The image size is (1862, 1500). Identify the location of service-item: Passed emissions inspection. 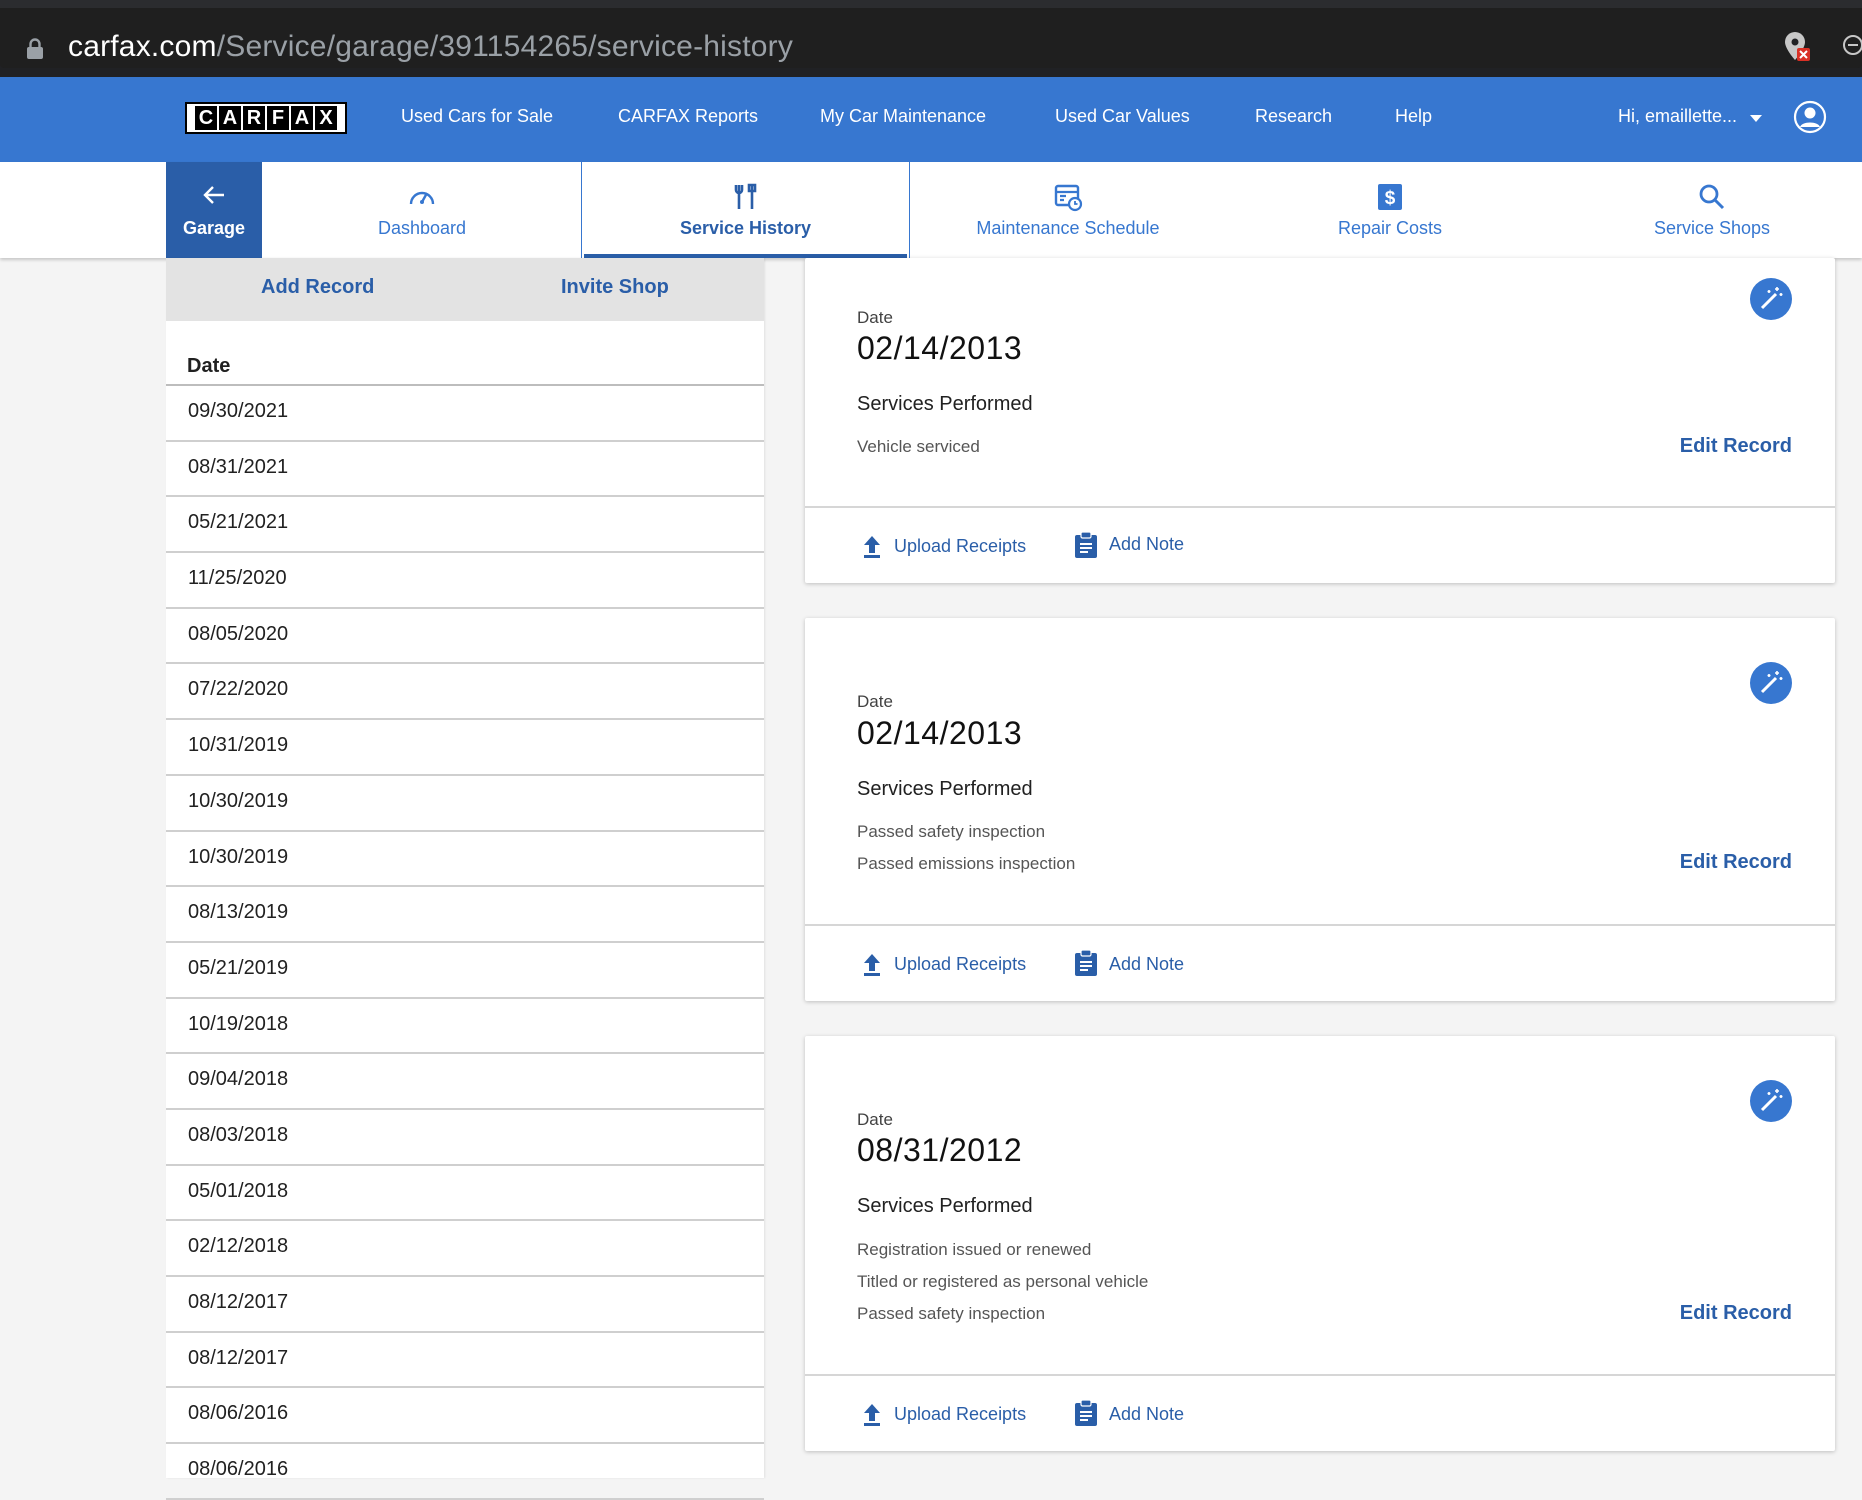
(966, 863).